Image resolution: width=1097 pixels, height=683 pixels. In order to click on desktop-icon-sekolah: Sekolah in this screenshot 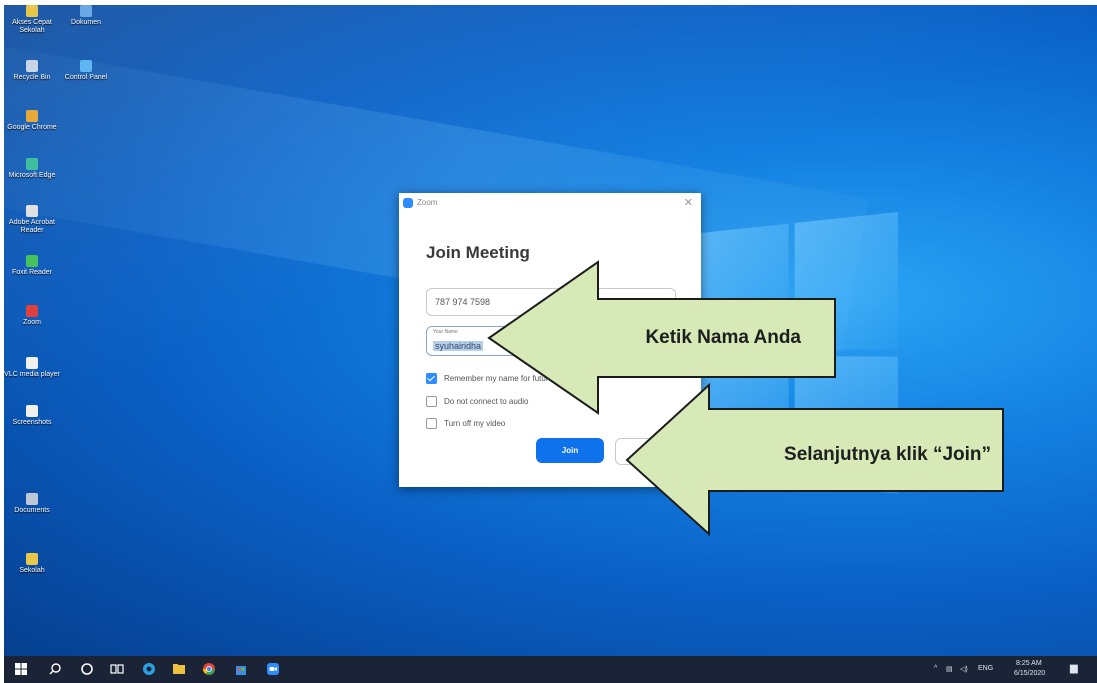, I will do `click(32, 564)`.